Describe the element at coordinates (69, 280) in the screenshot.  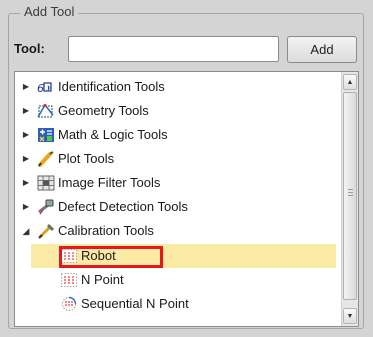
I see `n-point-icon` at that location.